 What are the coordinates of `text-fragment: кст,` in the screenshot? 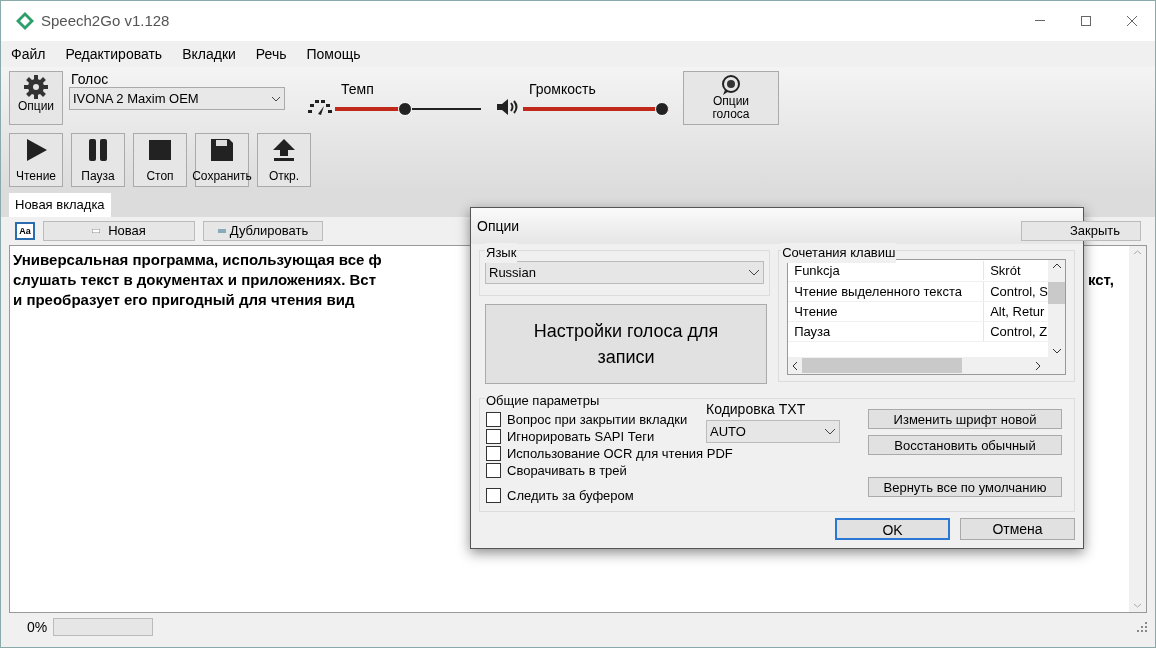 It's located at (1100, 280).